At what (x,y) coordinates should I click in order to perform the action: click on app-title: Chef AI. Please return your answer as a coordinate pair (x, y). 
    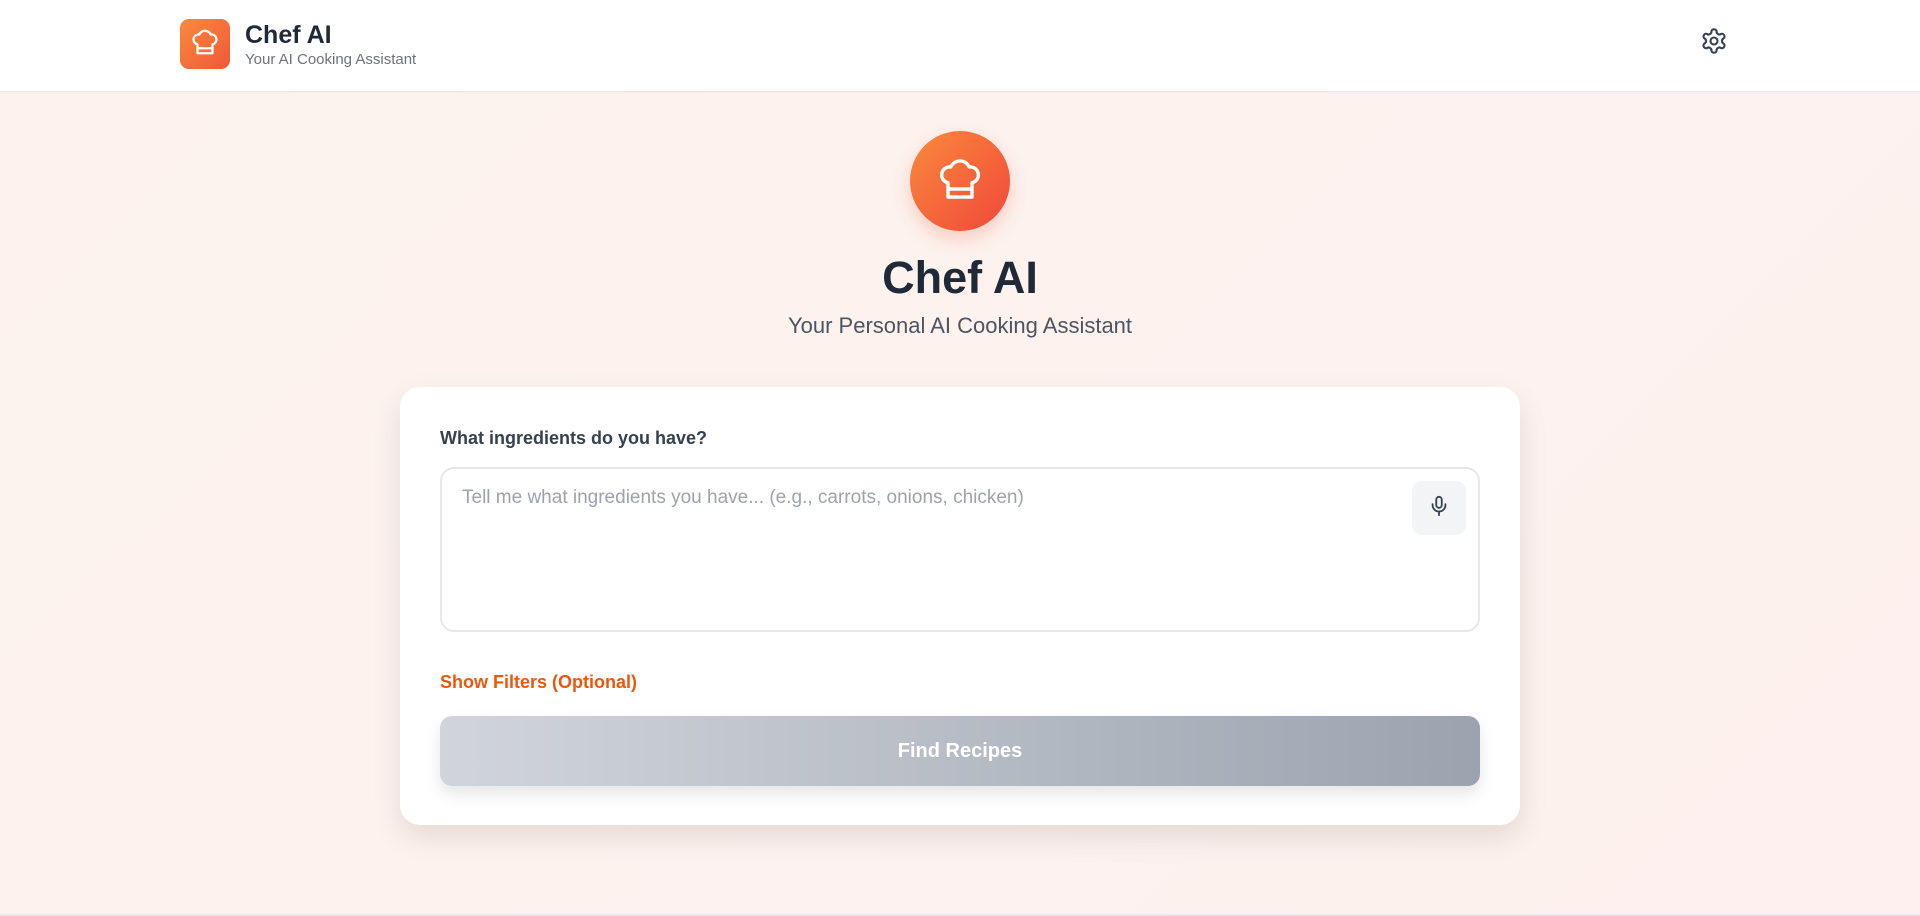
    Looking at the image, I should click on (288, 34).